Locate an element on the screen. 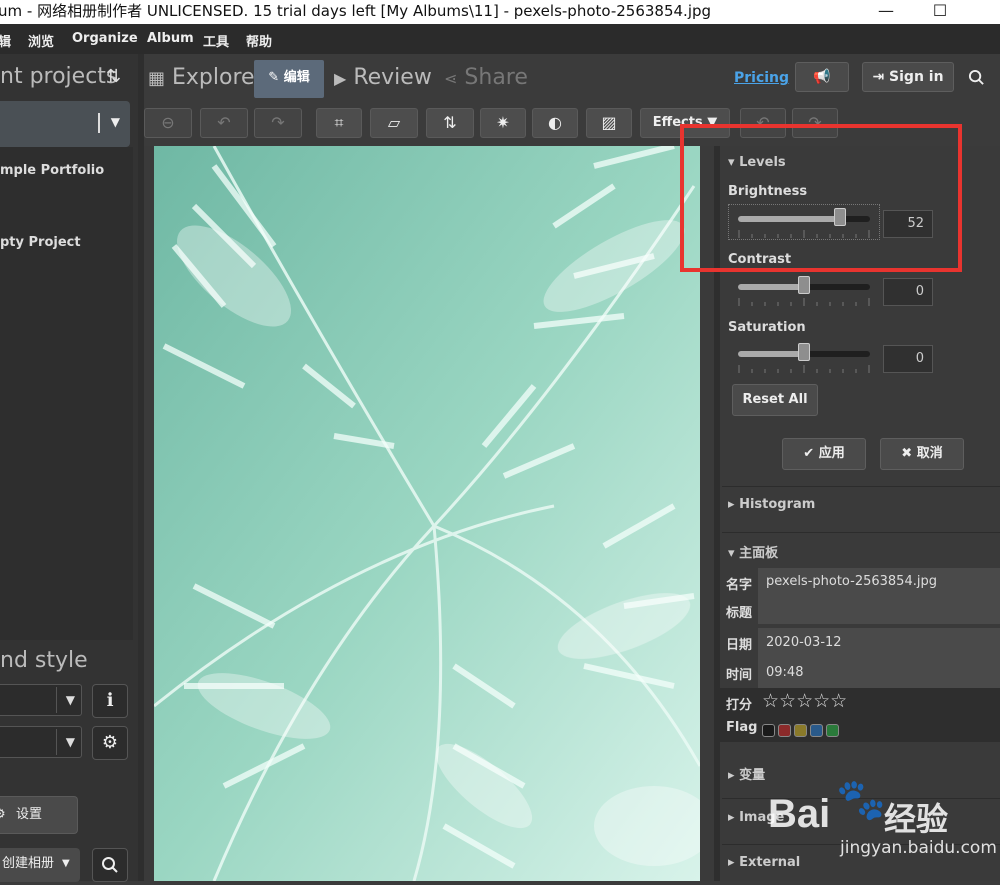 Image resolution: width=1000 pixels, height=885 pixels. saturation-value-input: 0 is located at coordinates (908, 359).